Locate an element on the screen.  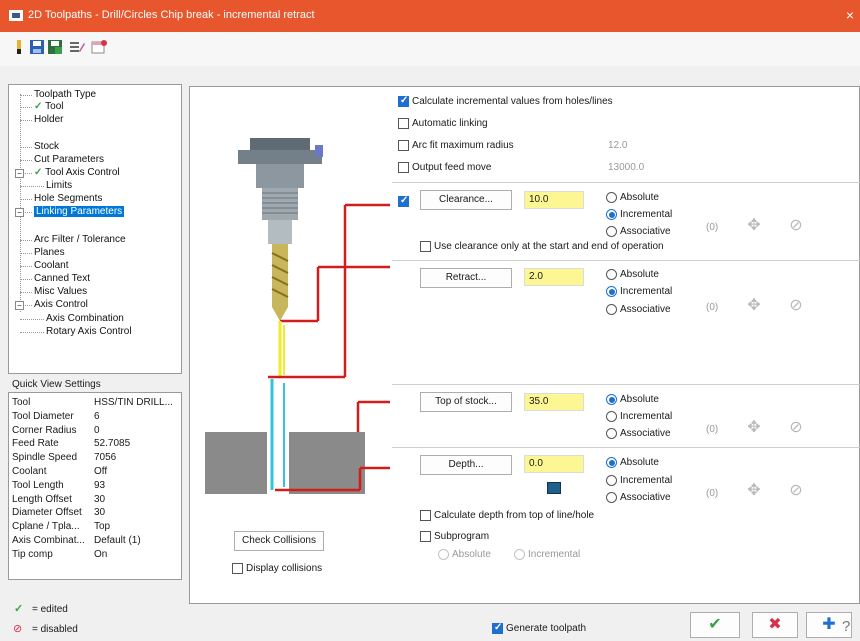
clearance-only-start-end-checkbox is located at coordinates (425, 246).